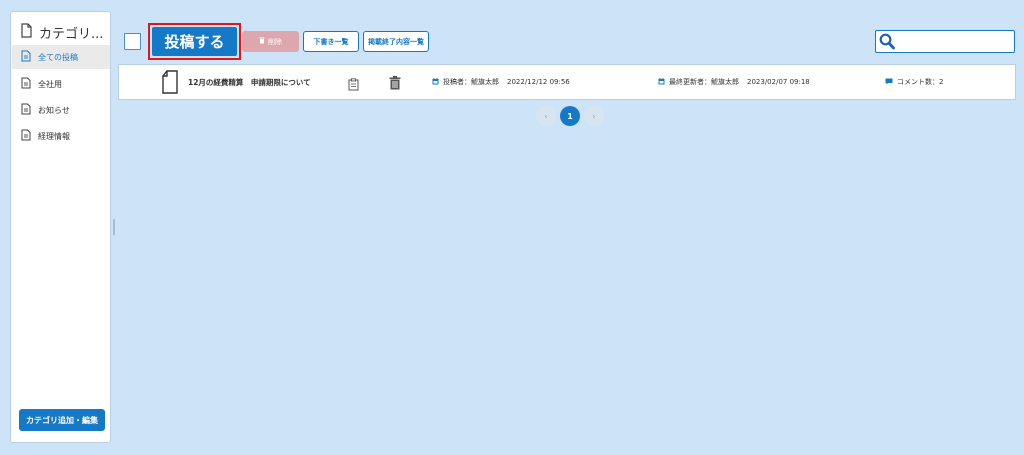 This screenshot has height=455, width=1024. I want to click on post-title: 12月の経費精算 申請期限について, so click(249, 82).